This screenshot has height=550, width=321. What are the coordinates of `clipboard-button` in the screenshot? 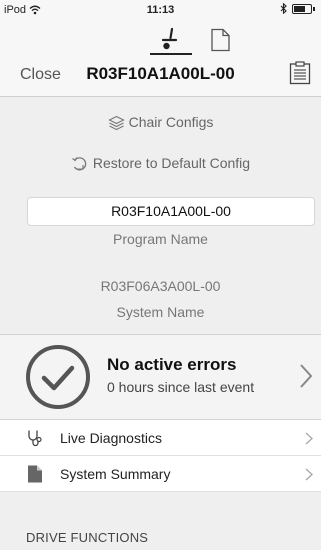 It's located at (300, 73).